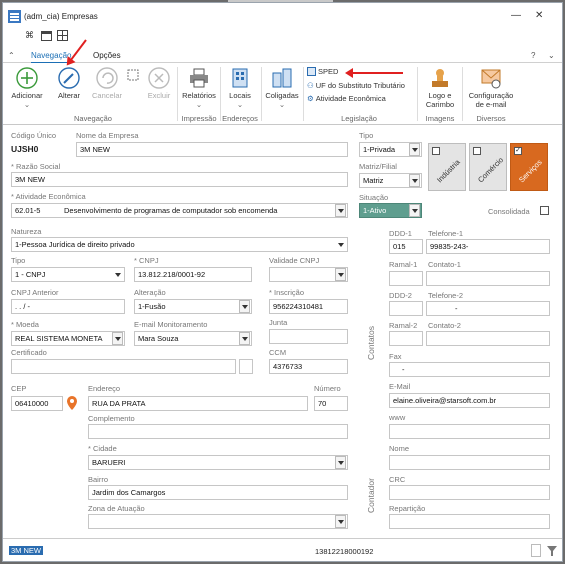  I want to click on zona-dropdown, so click(340, 521).